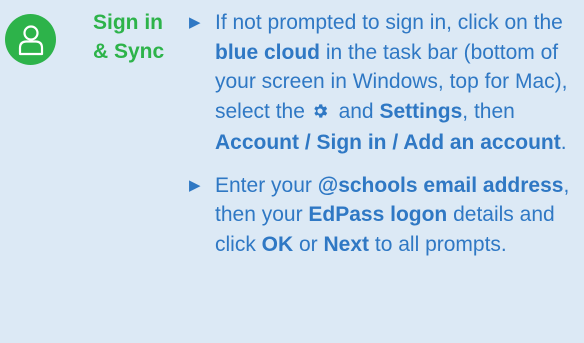 The image size is (584, 343). I want to click on text: Enter your, so click(266, 185).